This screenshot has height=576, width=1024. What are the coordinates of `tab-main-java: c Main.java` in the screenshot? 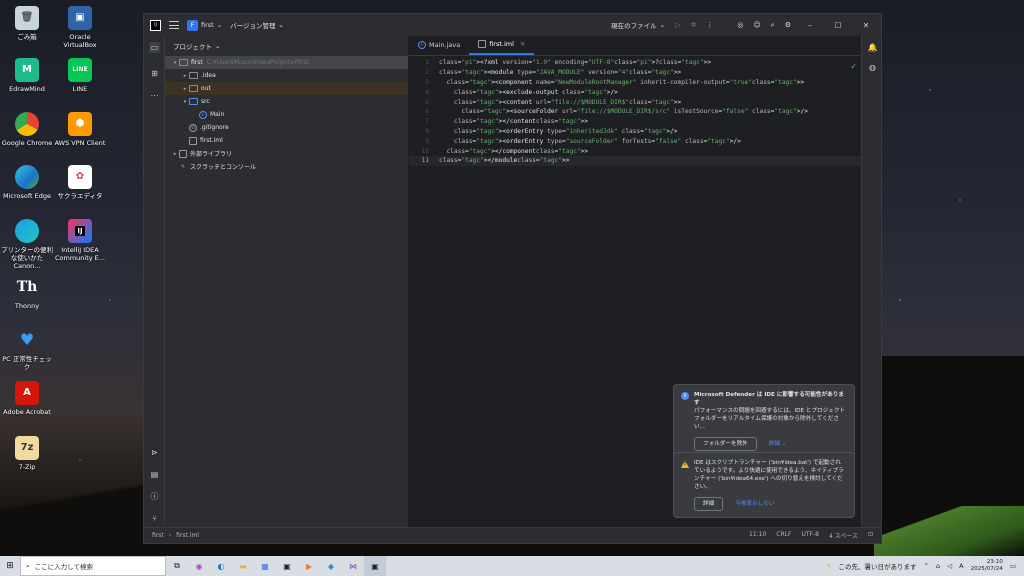 It's located at (439, 45).